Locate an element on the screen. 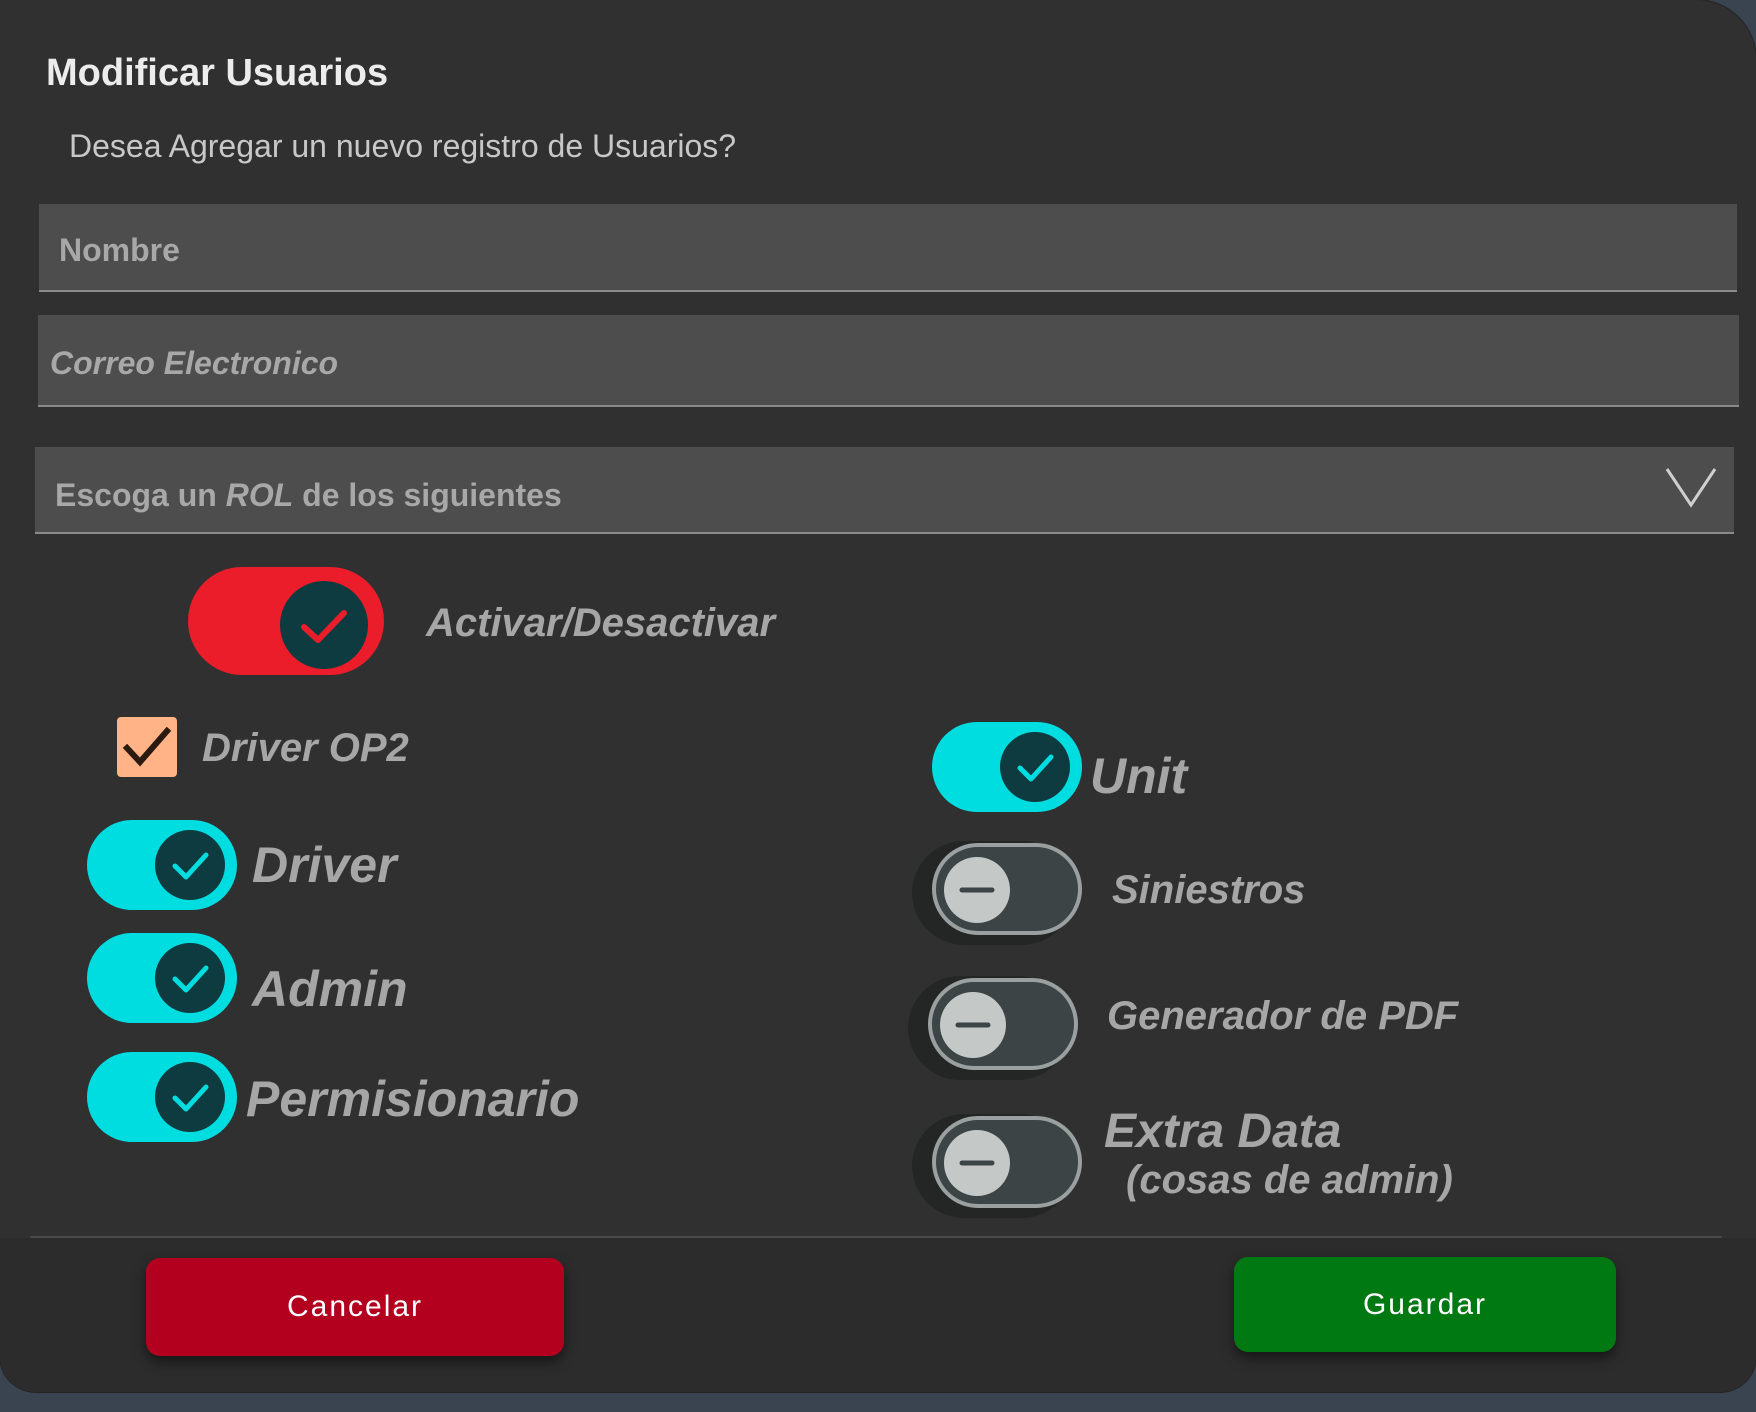 Image resolution: width=1756 pixels, height=1412 pixels. save-button: Guardar is located at coordinates (1425, 1304).